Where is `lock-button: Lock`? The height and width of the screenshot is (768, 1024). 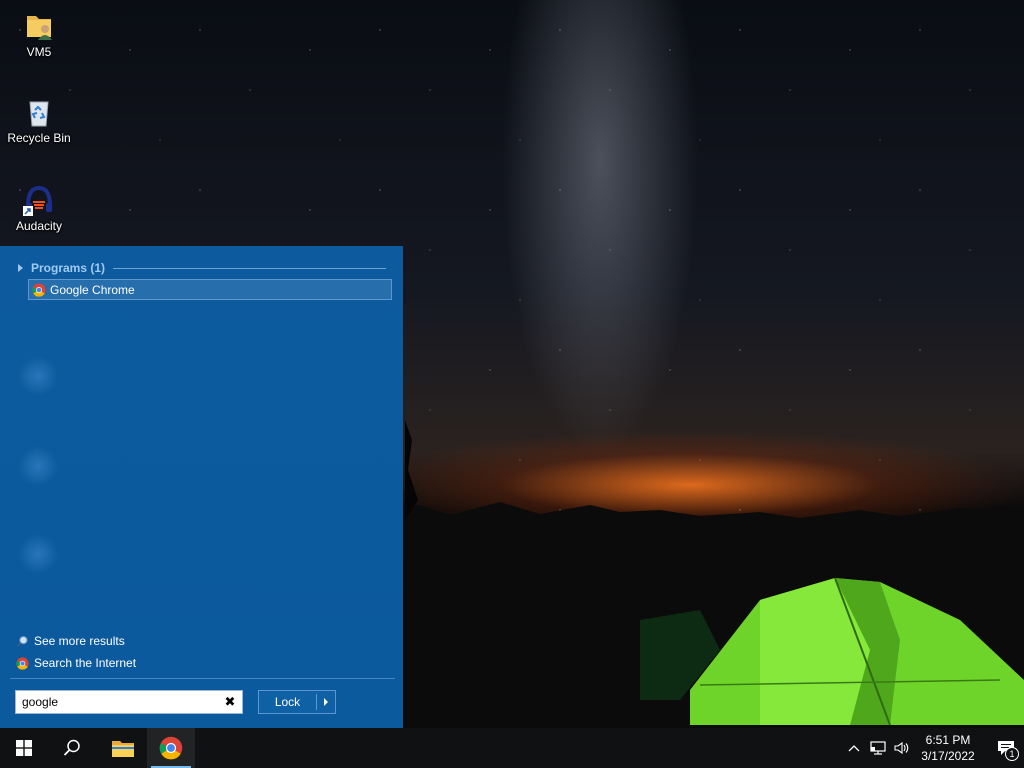
lock-button: Lock is located at coordinates (297, 702).